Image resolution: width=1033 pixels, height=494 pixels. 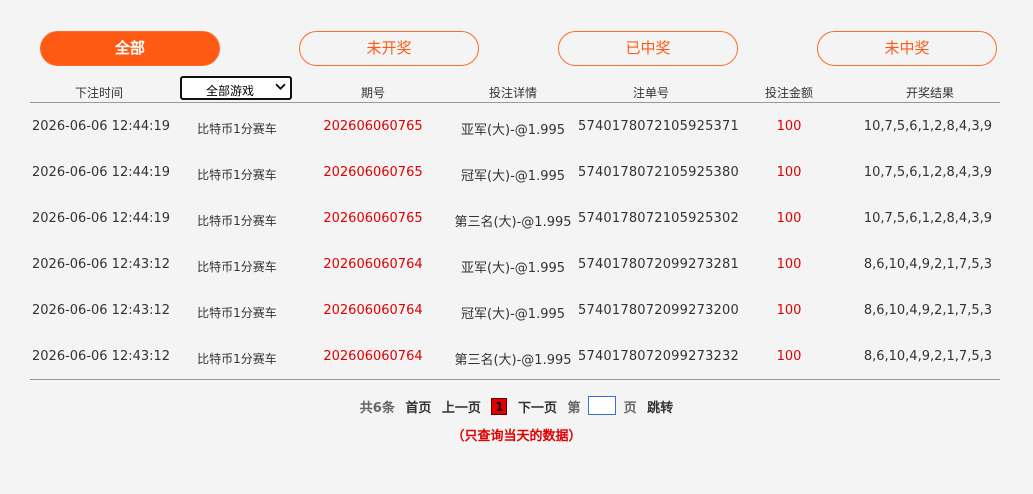 What do you see at coordinates (658, 264) in the screenshot?
I see `cell-order-no: 5740178072099273281` at bounding box center [658, 264].